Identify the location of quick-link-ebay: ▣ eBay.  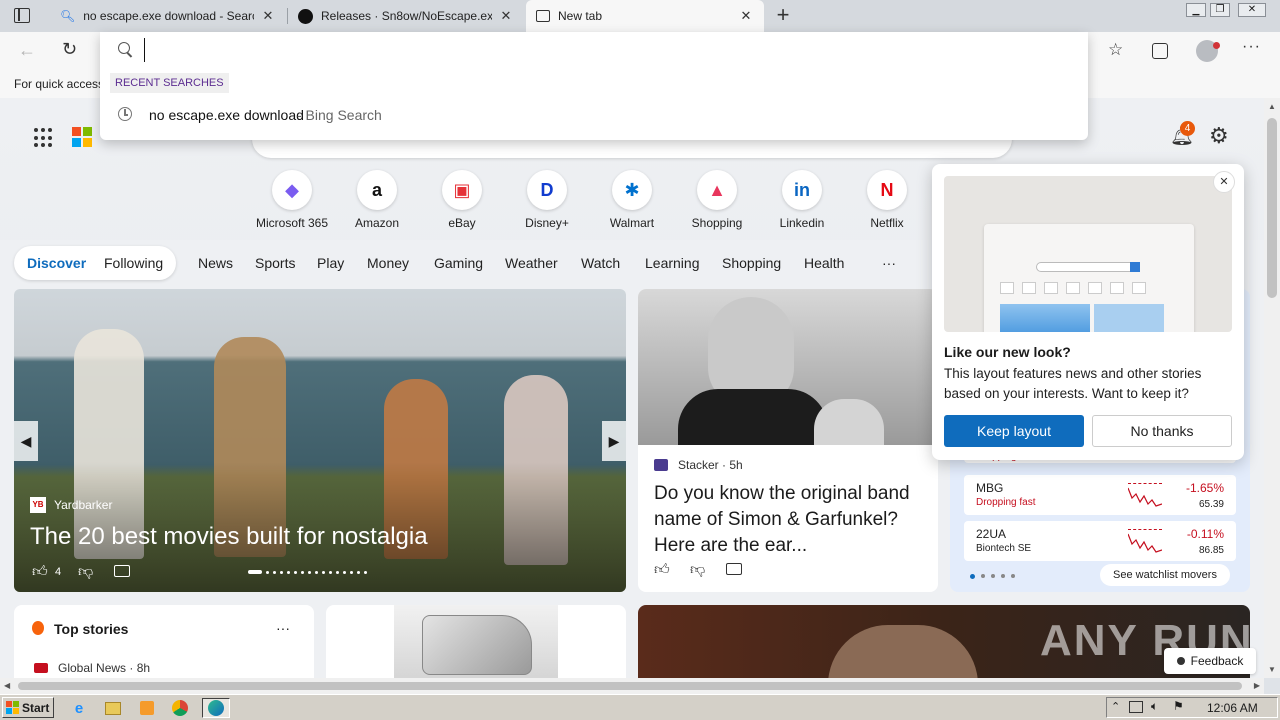
(462, 200).